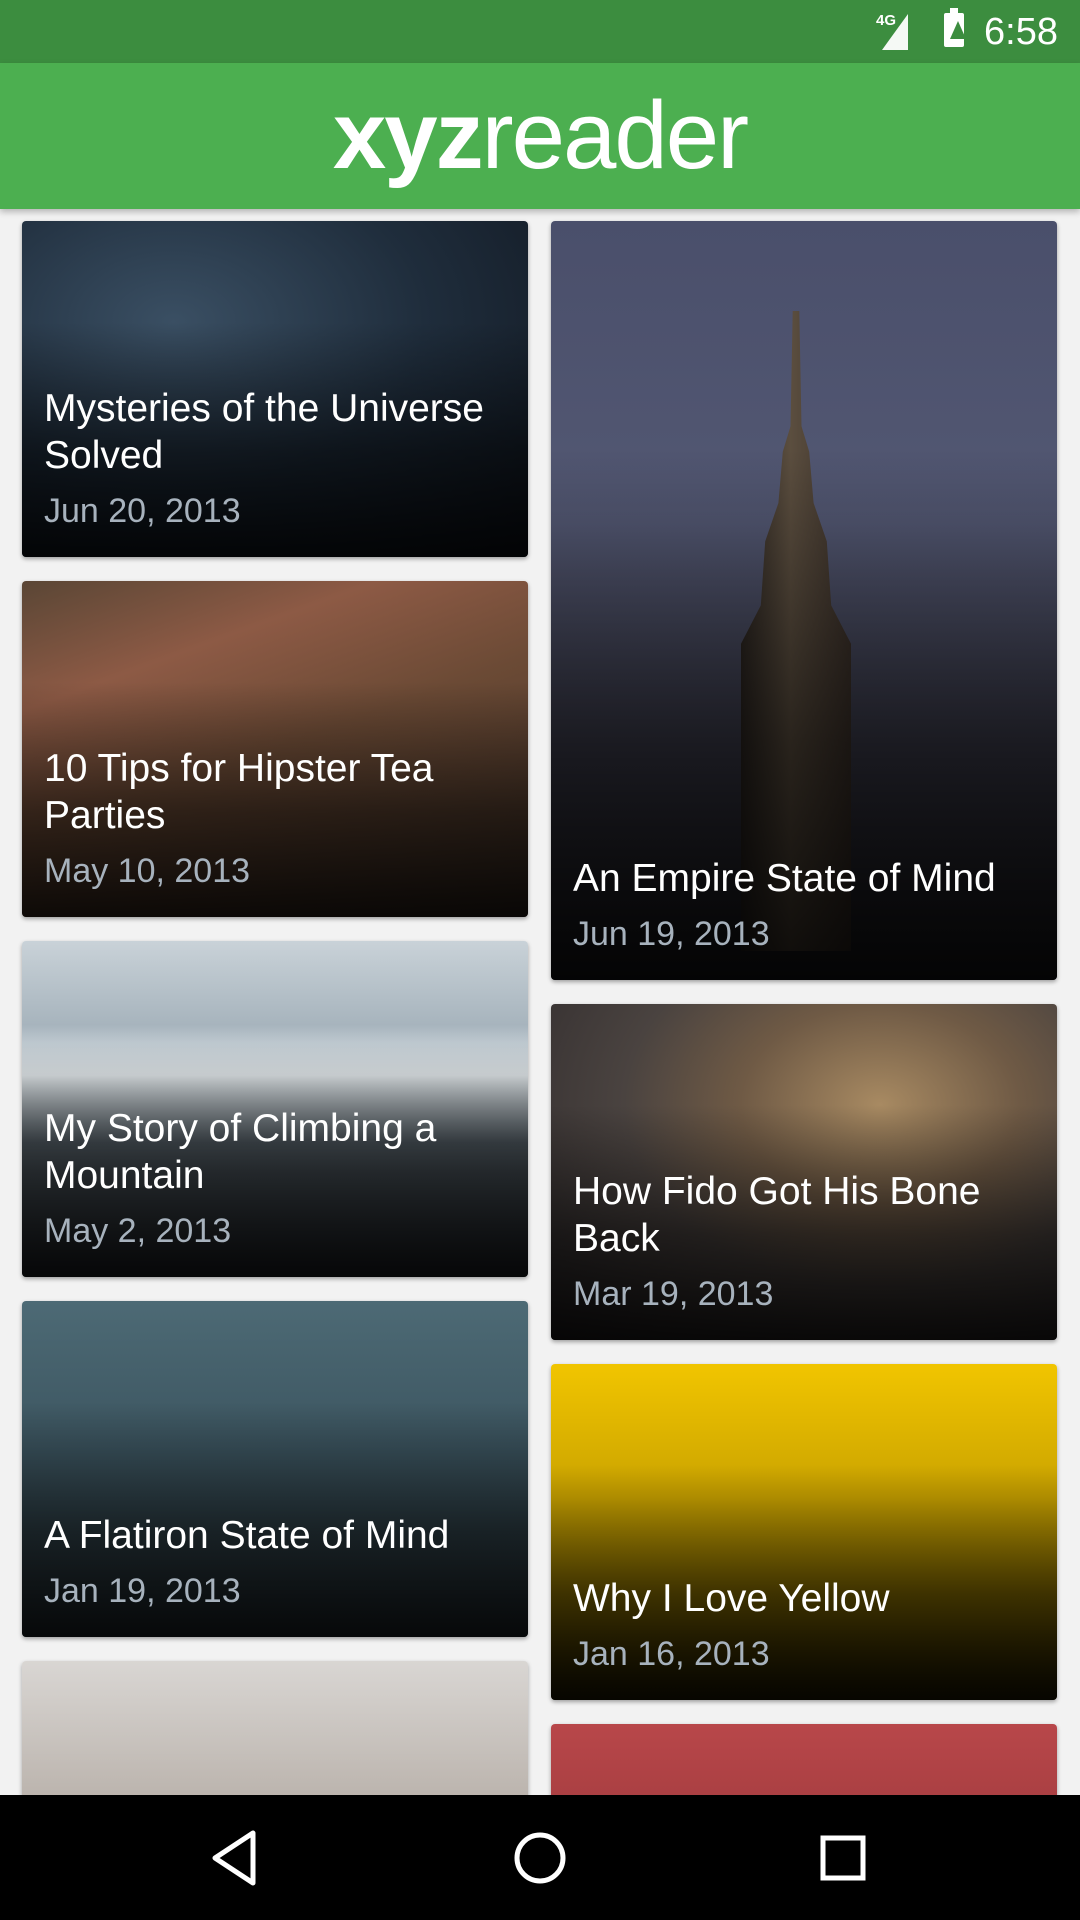 The width and height of the screenshot is (1080, 1920). What do you see at coordinates (540, 31) in the screenshot?
I see `status-bar: 4G 6:58` at bounding box center [540, 31].